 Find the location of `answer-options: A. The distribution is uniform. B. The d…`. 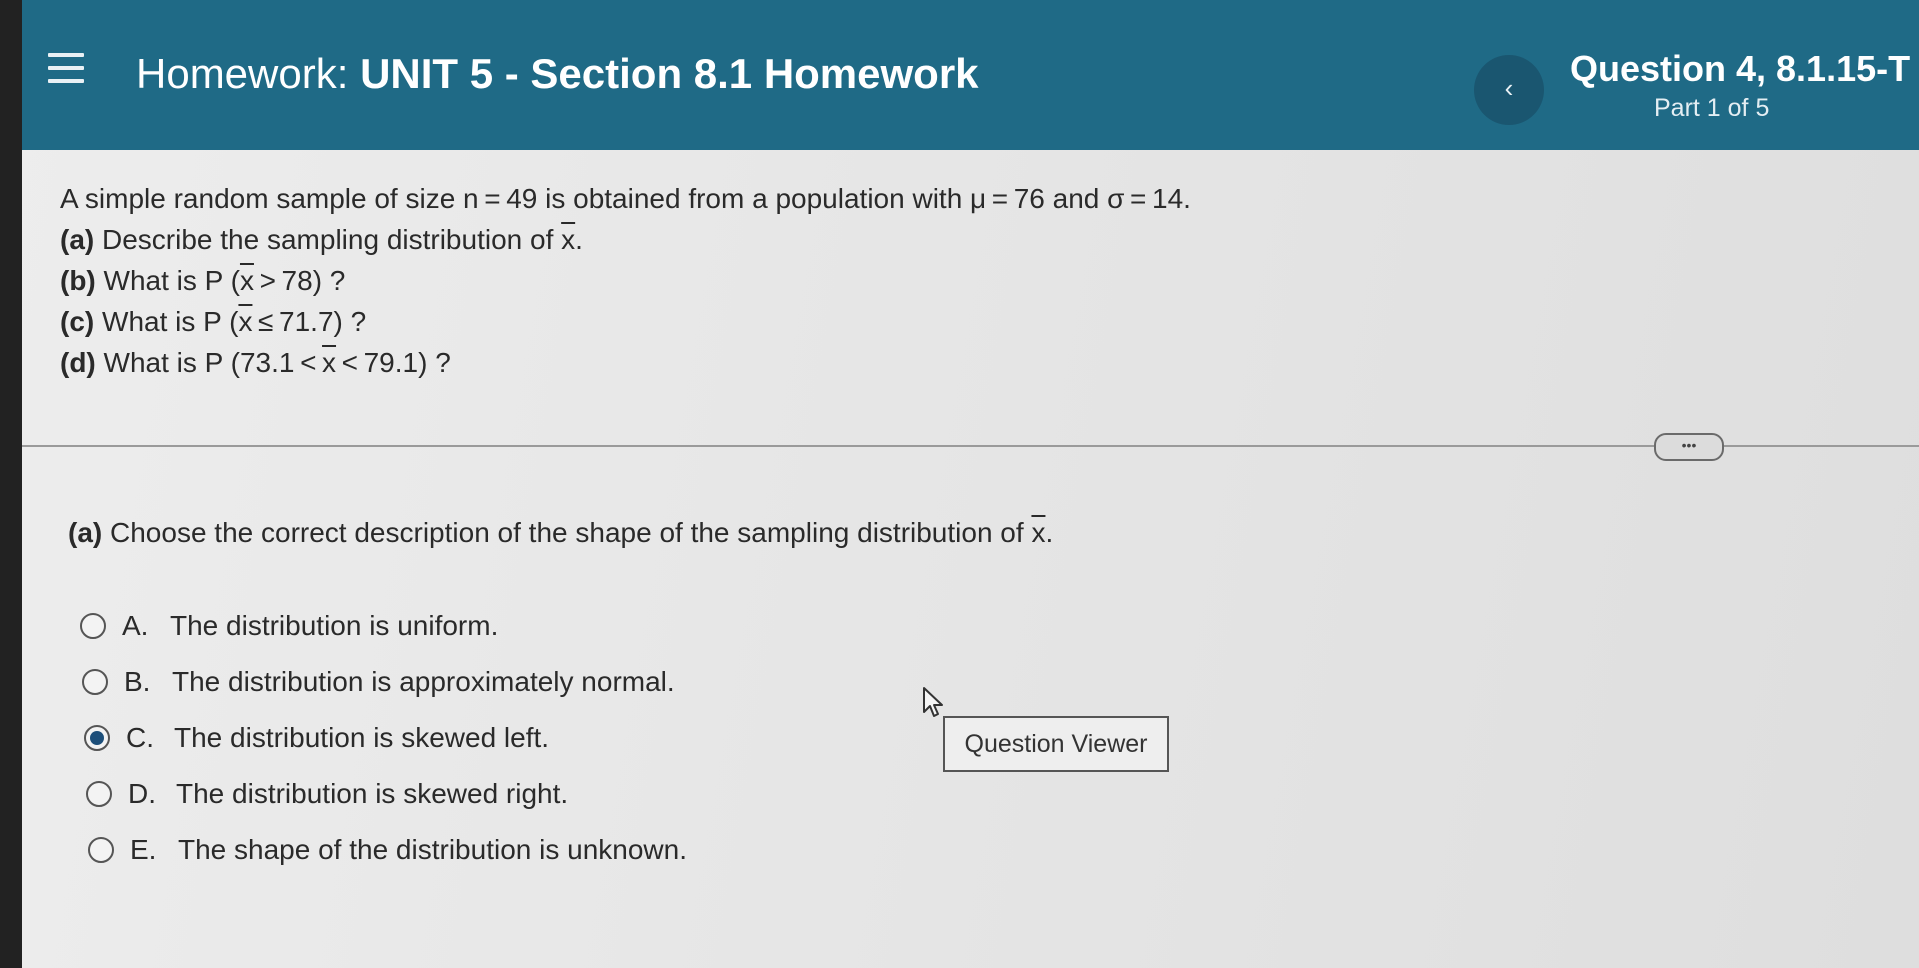

answer-options: A. The distribution is uniform. B. The d… is located at coordinates (383, 738).